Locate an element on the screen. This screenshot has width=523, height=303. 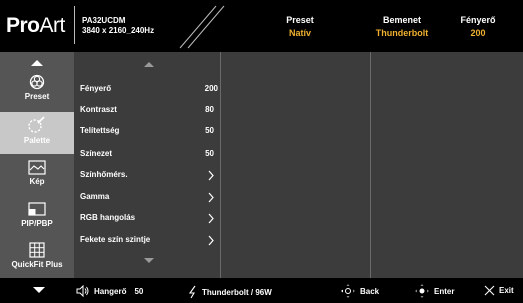
model-info: PA32UCDM 3840 x 2160_240Hz is located at coordinates (118, 26).